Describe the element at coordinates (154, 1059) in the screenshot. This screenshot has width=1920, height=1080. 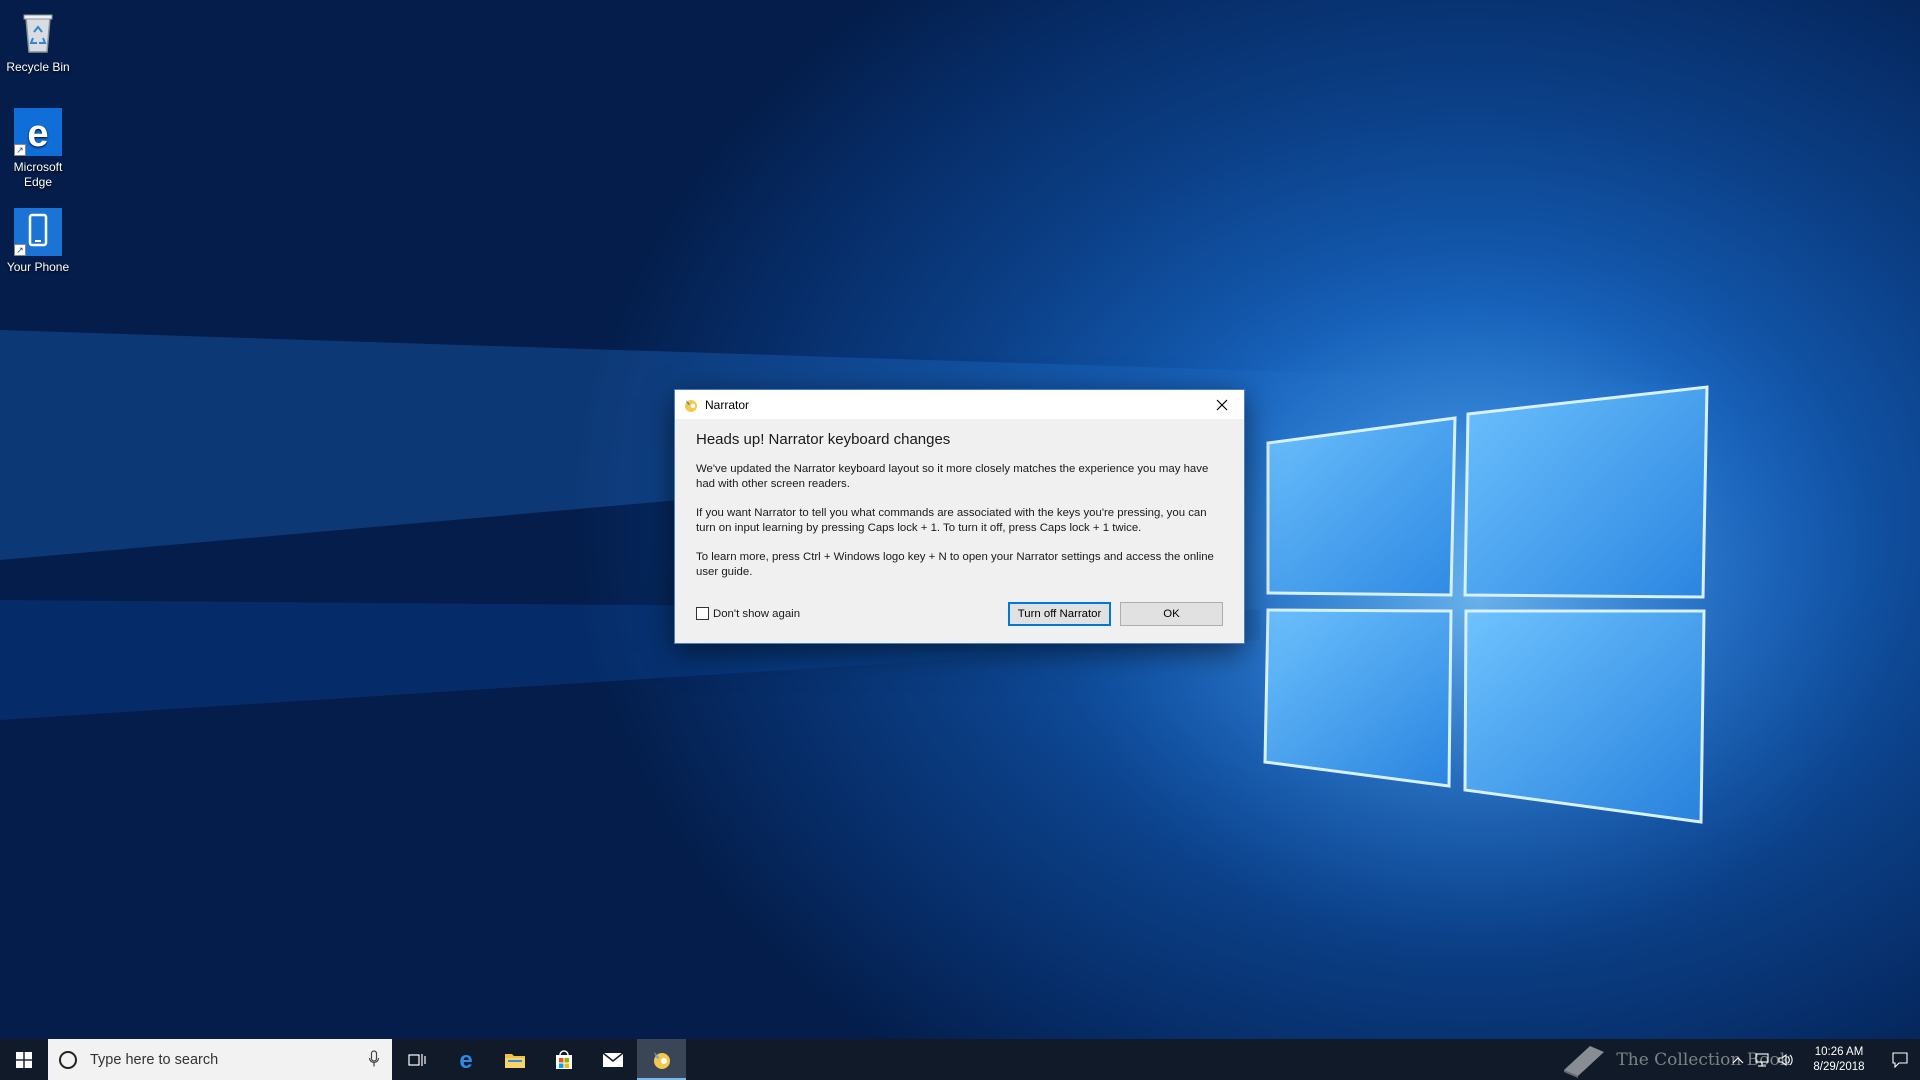
I see `search-placeholder: Type here to search` at that location.